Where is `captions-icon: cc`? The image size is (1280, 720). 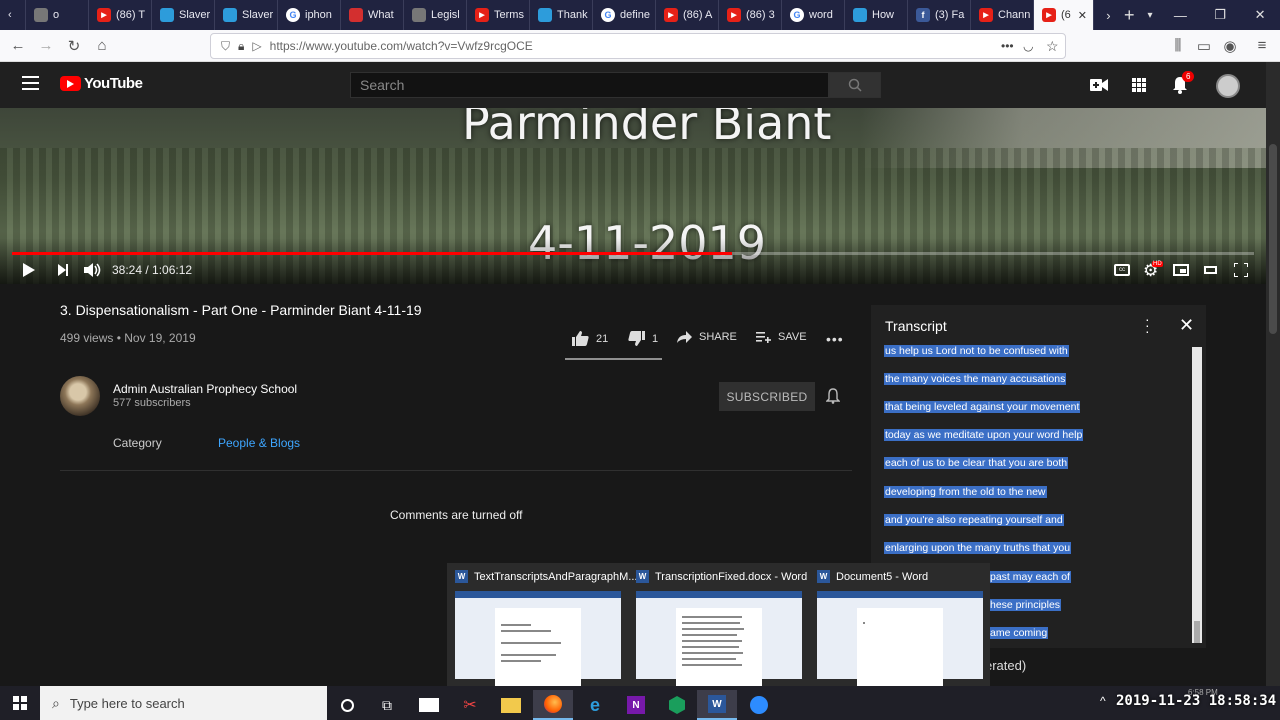
captions-icon: cc is located at coordinates (1122, 270).